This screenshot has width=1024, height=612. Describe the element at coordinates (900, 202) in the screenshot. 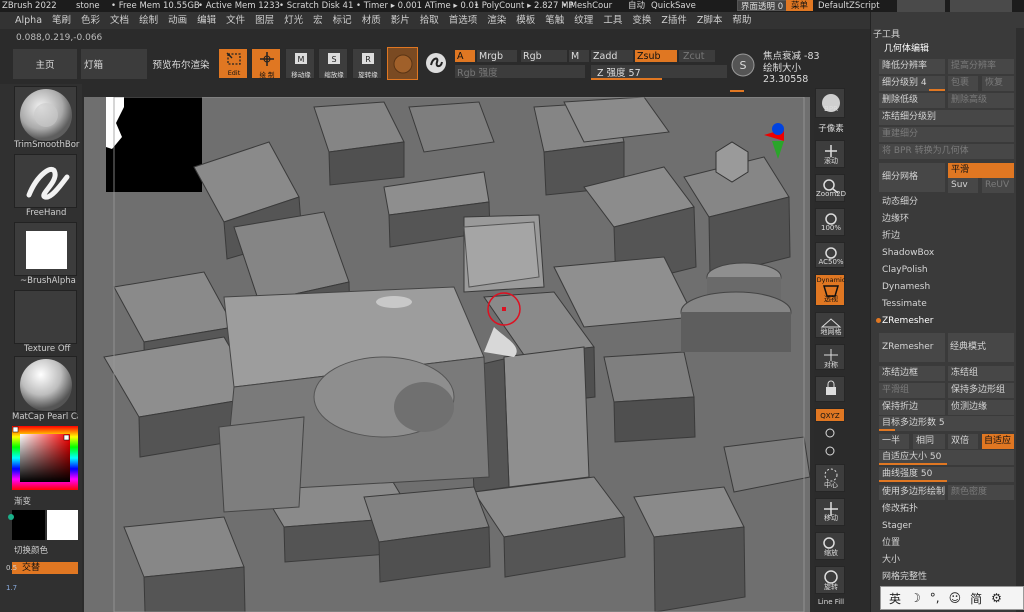

I see `dynamic-subdiv-section: 动态细分` at that location.